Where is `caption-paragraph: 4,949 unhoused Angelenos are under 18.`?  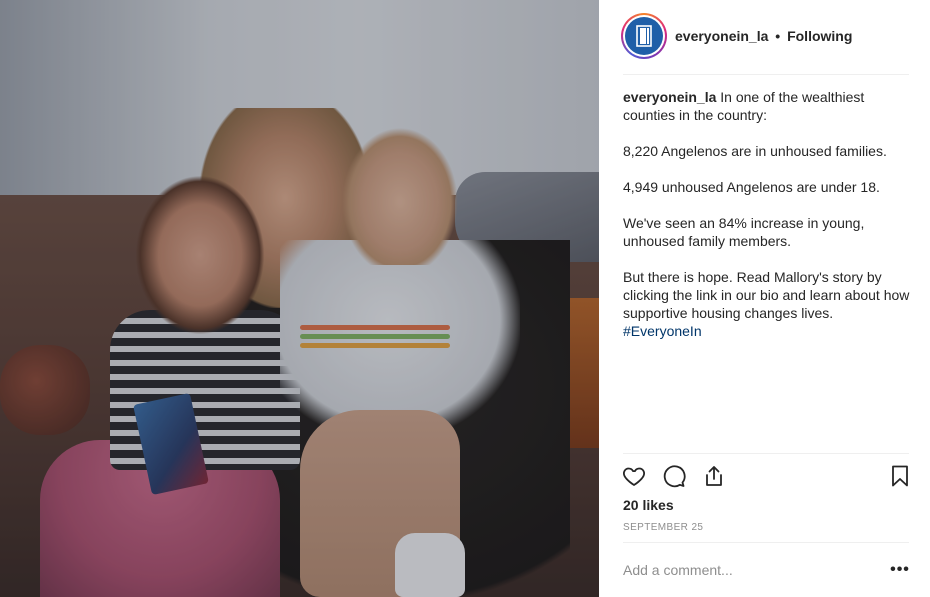 caption-paragraph: 4,949 unhoused Angelenos are under 18. is located at coordinates (751, 187).